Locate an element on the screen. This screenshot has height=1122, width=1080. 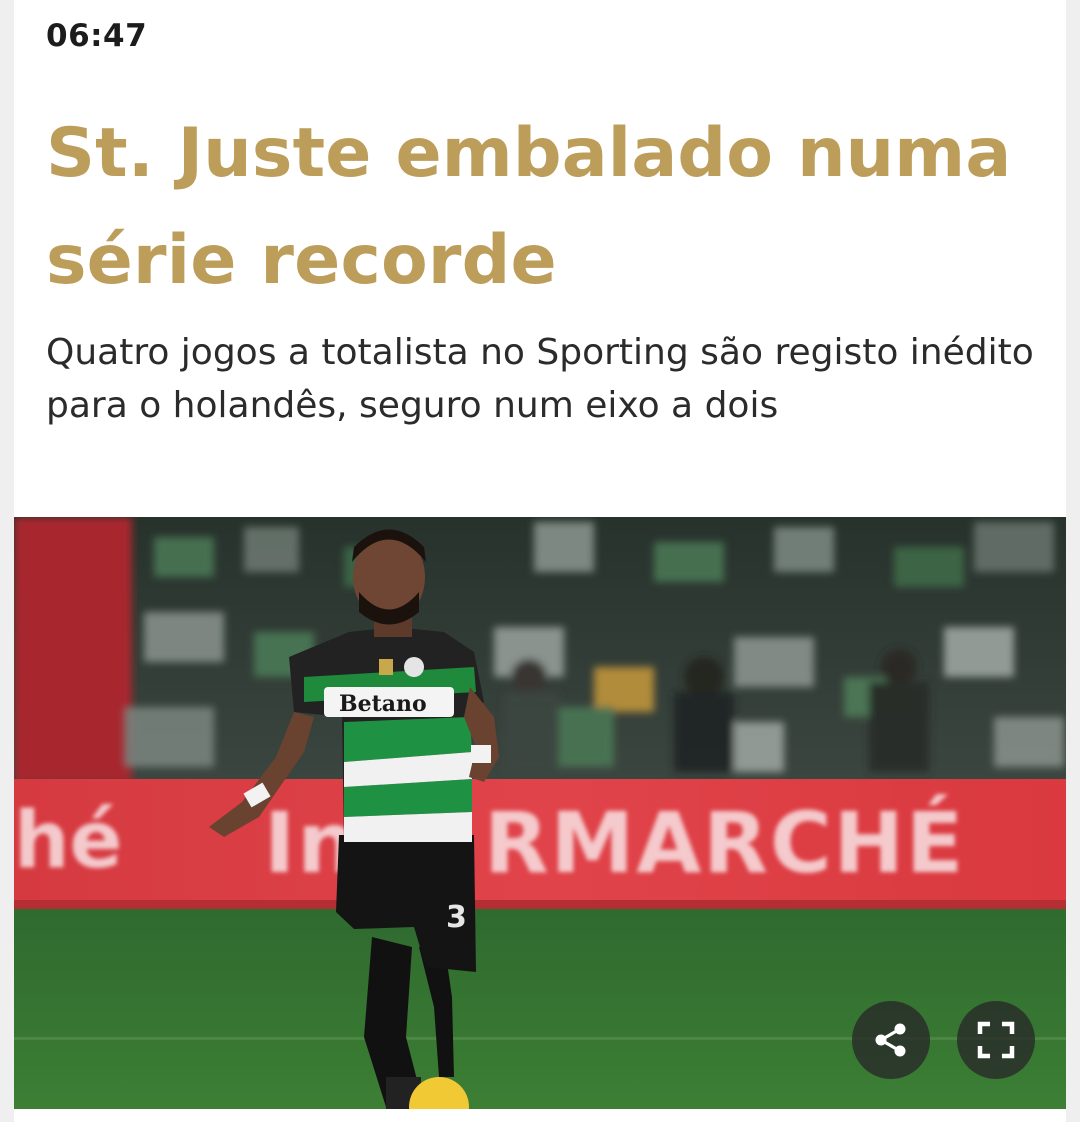
svg-text: hé is located at coordinates (68, 841).